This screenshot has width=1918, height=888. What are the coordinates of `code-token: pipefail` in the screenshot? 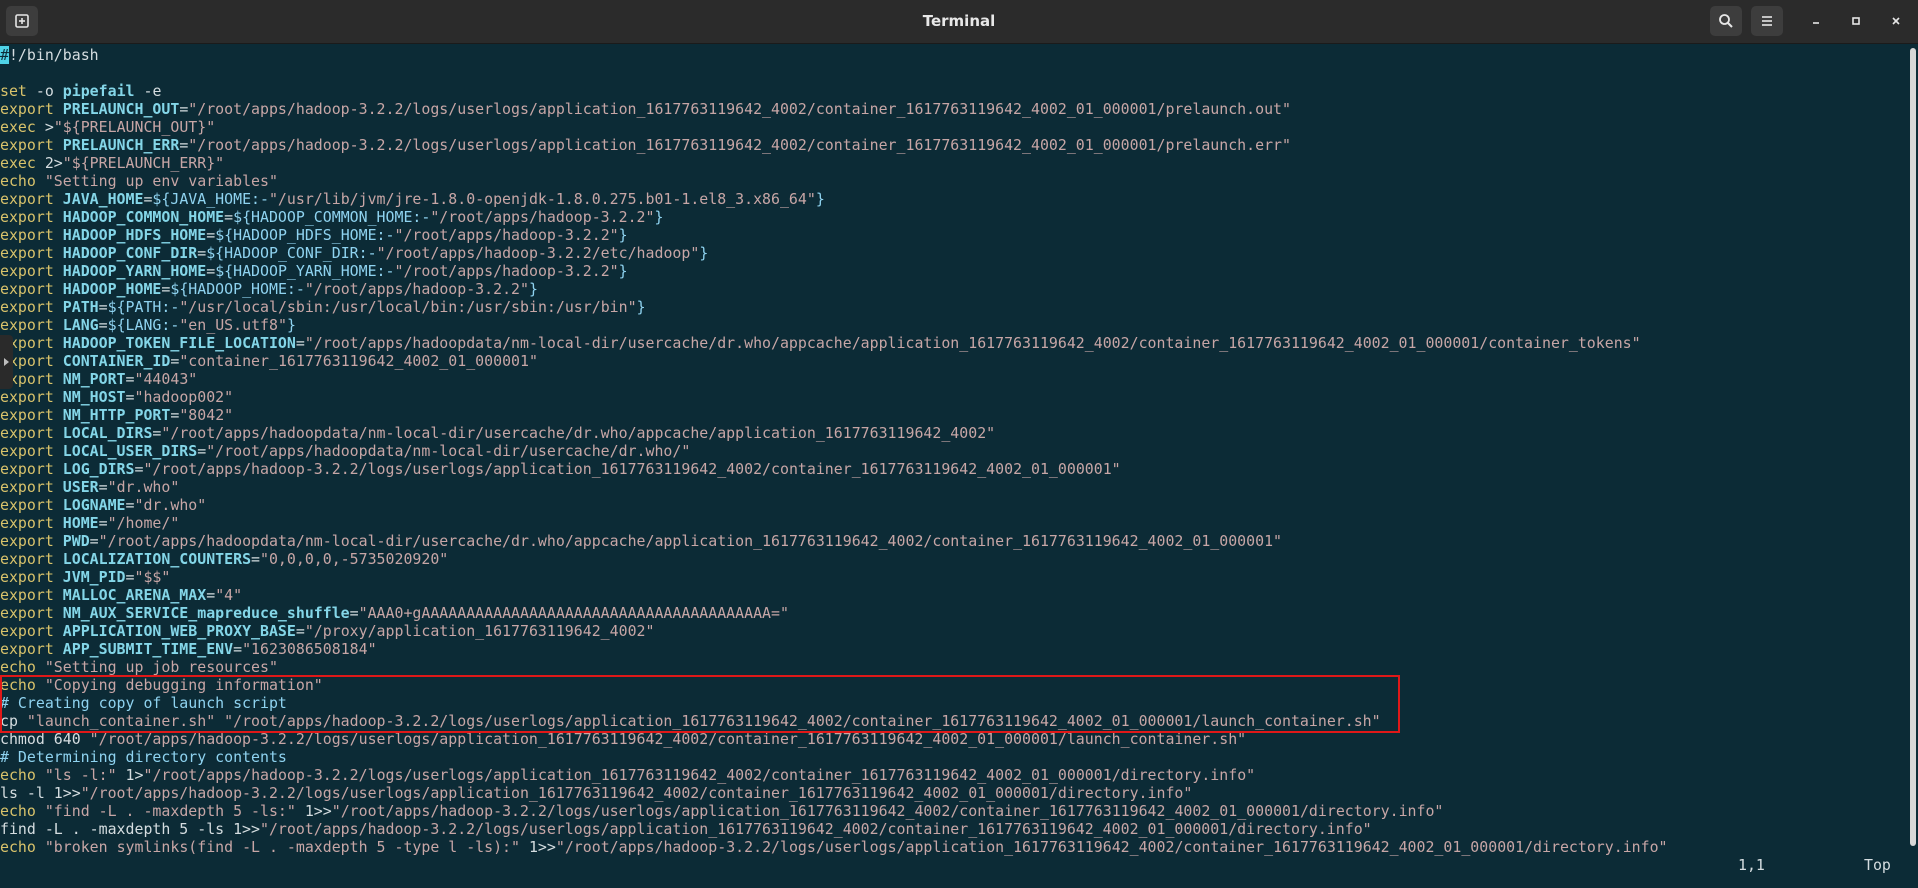 It's located at (98, 91).